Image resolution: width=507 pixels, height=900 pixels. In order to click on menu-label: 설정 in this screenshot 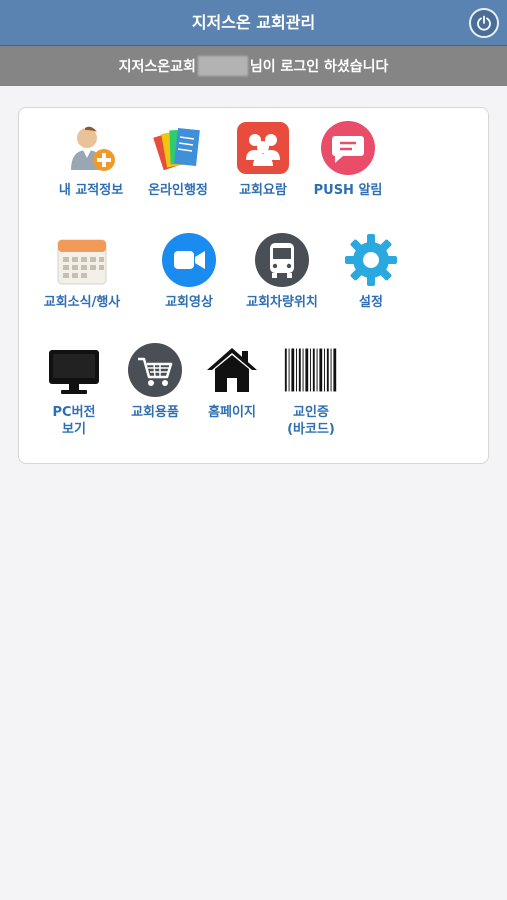, I will do `click(371, 302)`.